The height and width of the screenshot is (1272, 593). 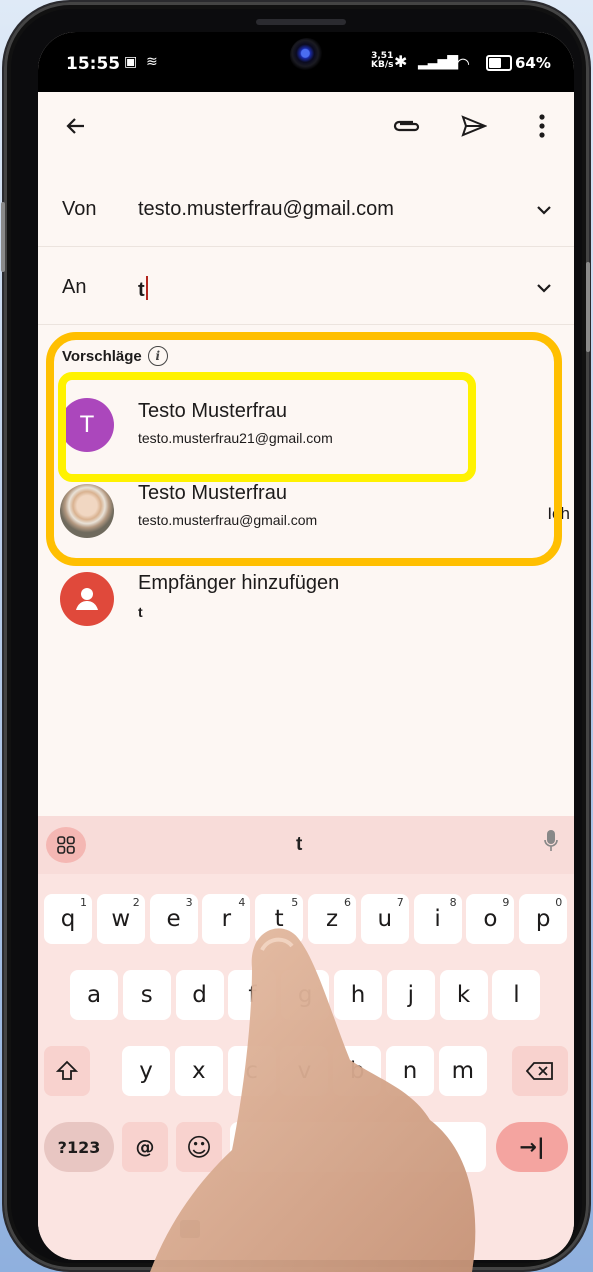 I want to click on to-input-text: t, so click(x=141, y=290).